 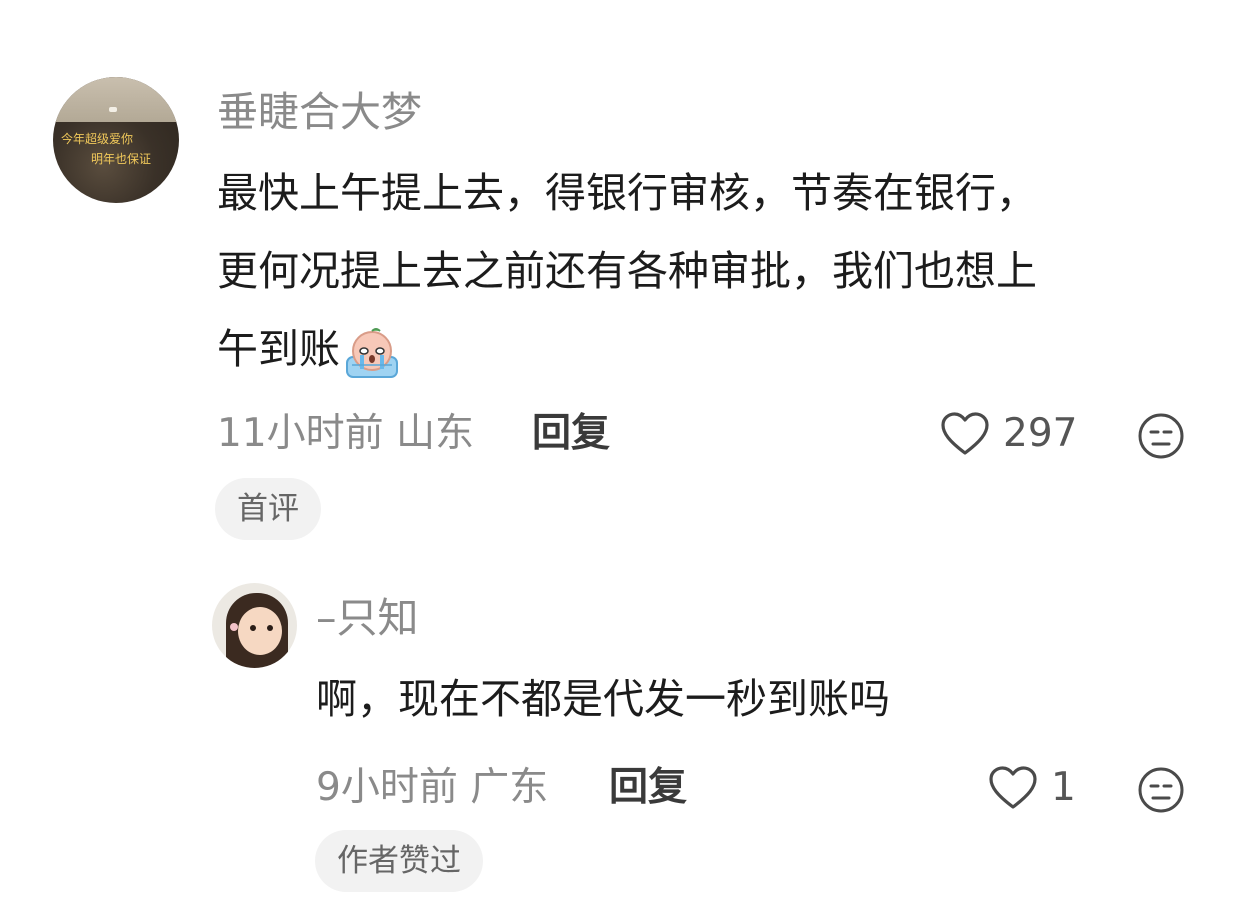 What do you see at coordinates (1040, 433) in the screenshot?
I see `like-count: 297` at bounding box center [1040, 433].